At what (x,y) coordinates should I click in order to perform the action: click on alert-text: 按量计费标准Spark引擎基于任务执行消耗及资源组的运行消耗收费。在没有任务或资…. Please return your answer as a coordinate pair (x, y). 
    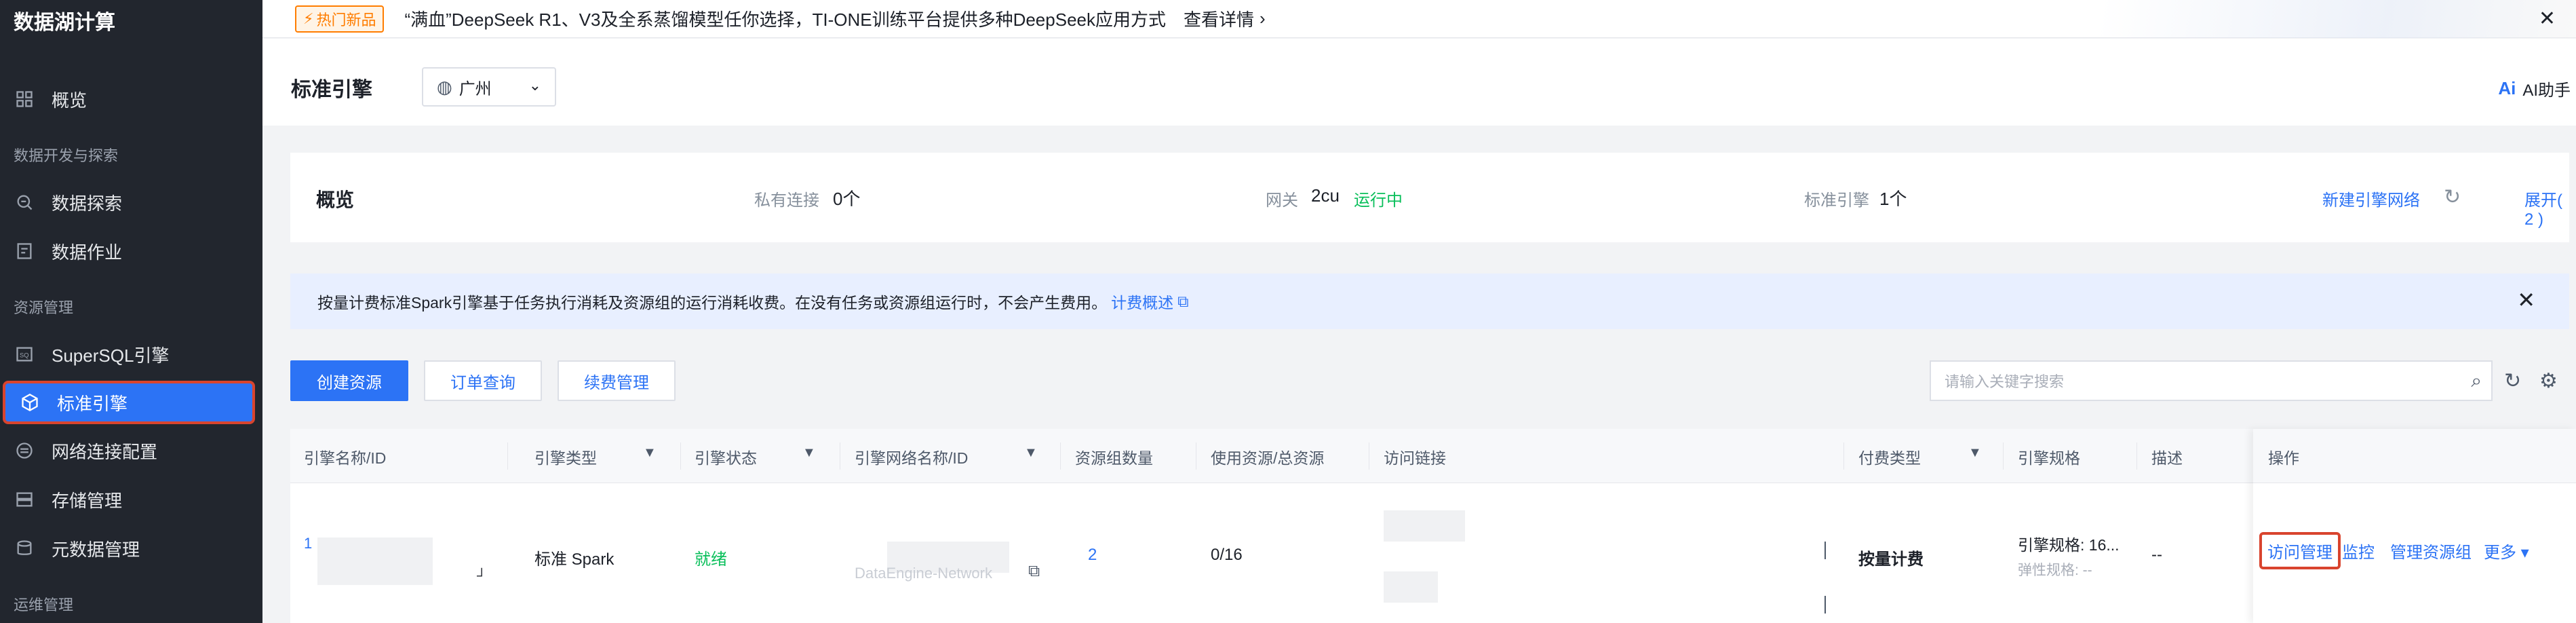
    Looking at the image, I should click on (712, 303).